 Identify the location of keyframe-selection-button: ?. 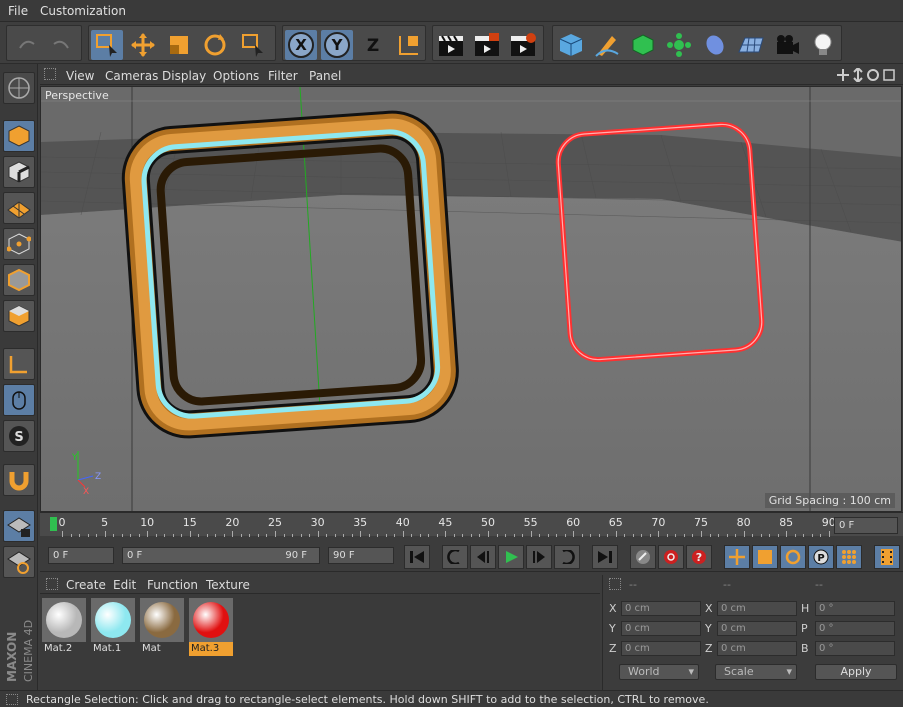
(699, 557).